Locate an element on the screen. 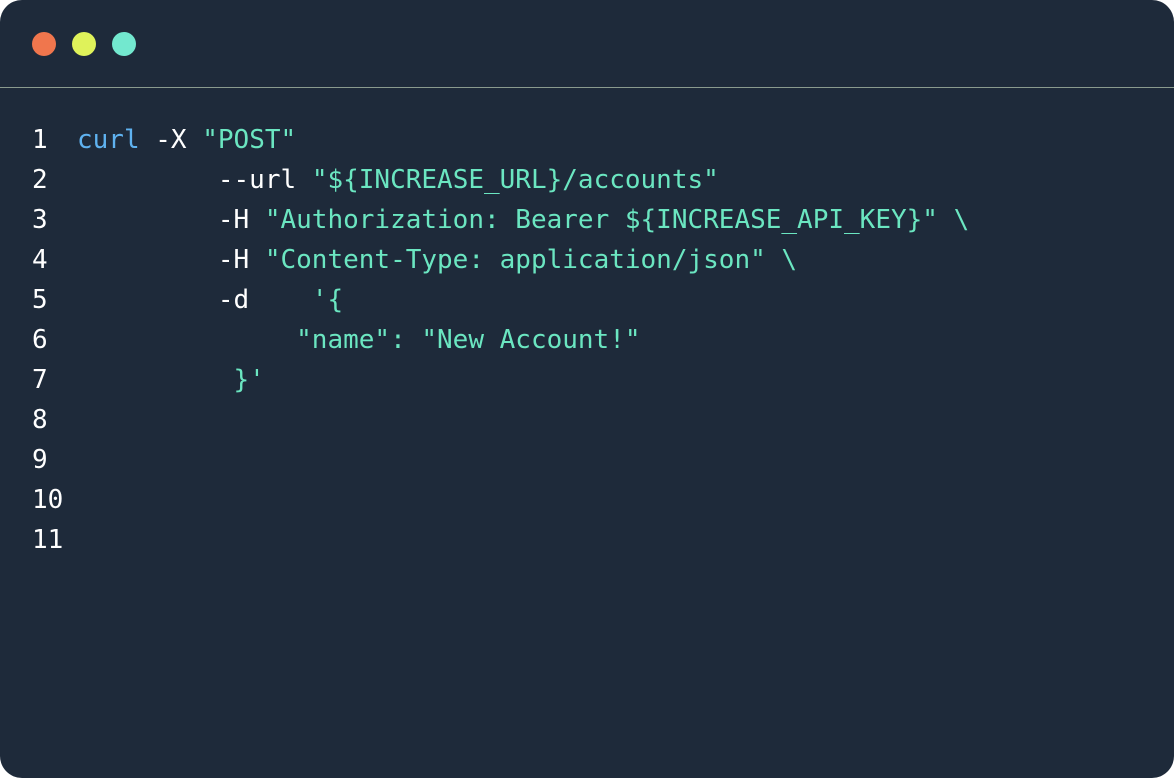 The height and width of the screenshot is (778, 1174). code-token: -d is located at coordinates (194, 300).